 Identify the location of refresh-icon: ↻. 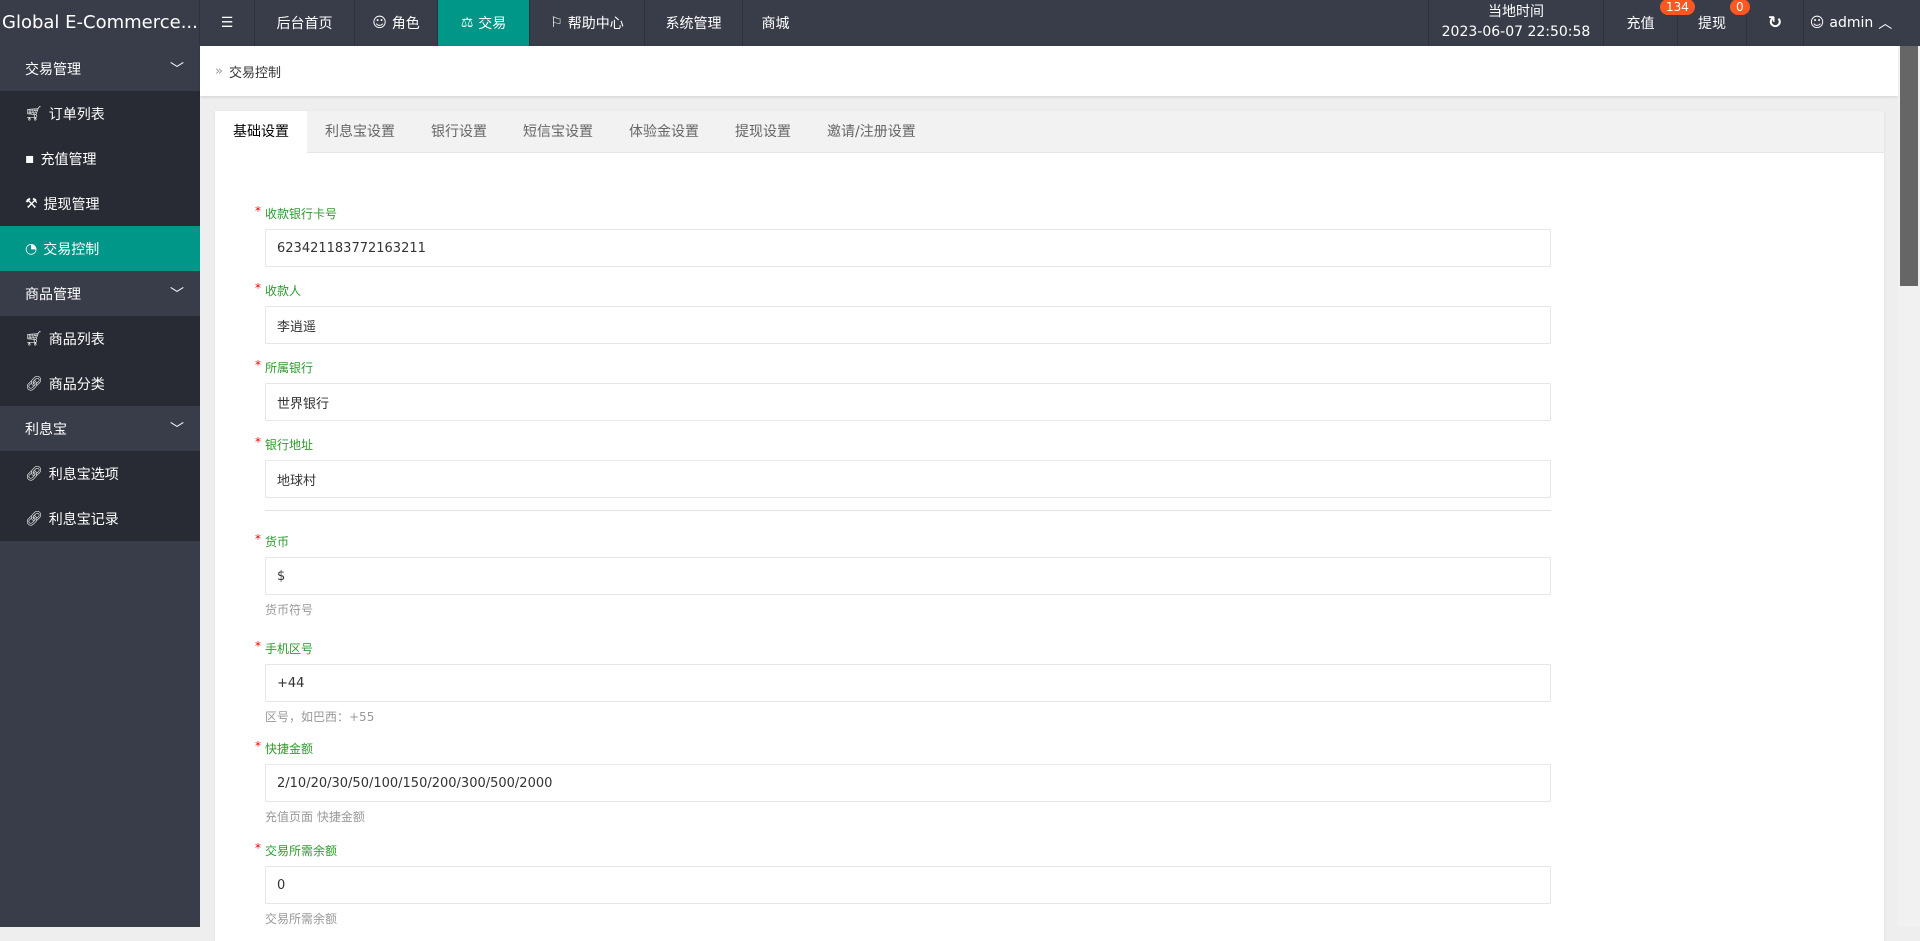
(1775, 23).